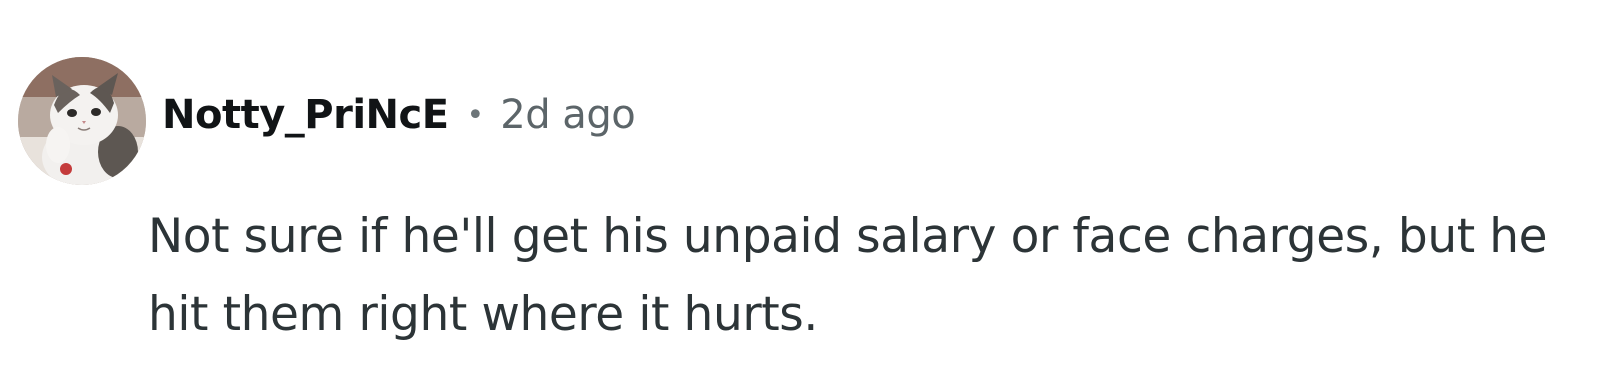 The image size is (1600, 367). I want to click on cat-avatar-icon, so click(82, 121).